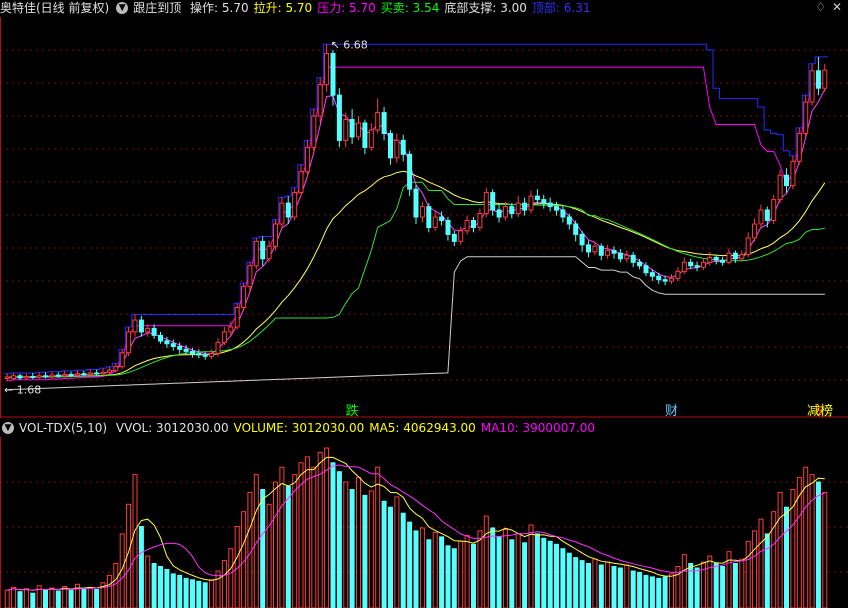 The image size is (848, 608). I want to click on settings-icon: ♢, so click(820, 7).